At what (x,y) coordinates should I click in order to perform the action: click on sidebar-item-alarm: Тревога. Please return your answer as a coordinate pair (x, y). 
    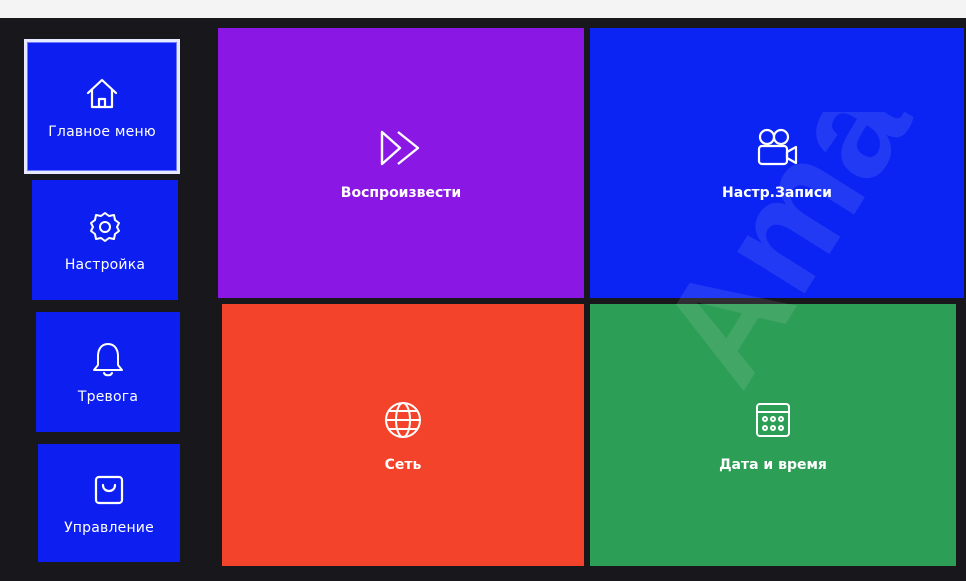
    Looking at the image, I should click on (108, 372).